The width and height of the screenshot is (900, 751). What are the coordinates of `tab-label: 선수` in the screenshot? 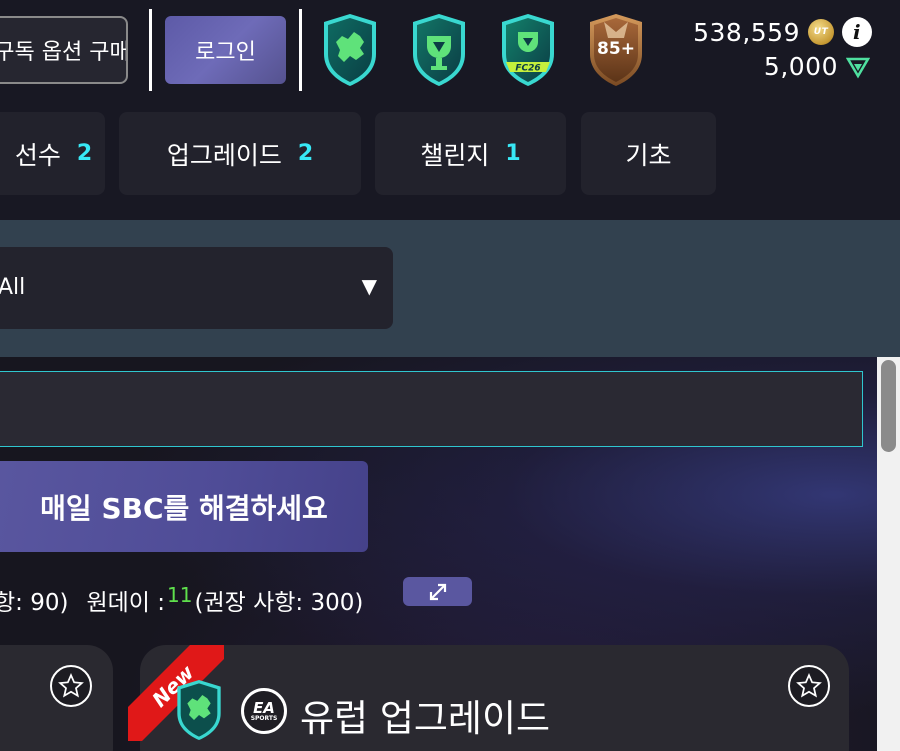 It's located at (37, 155).